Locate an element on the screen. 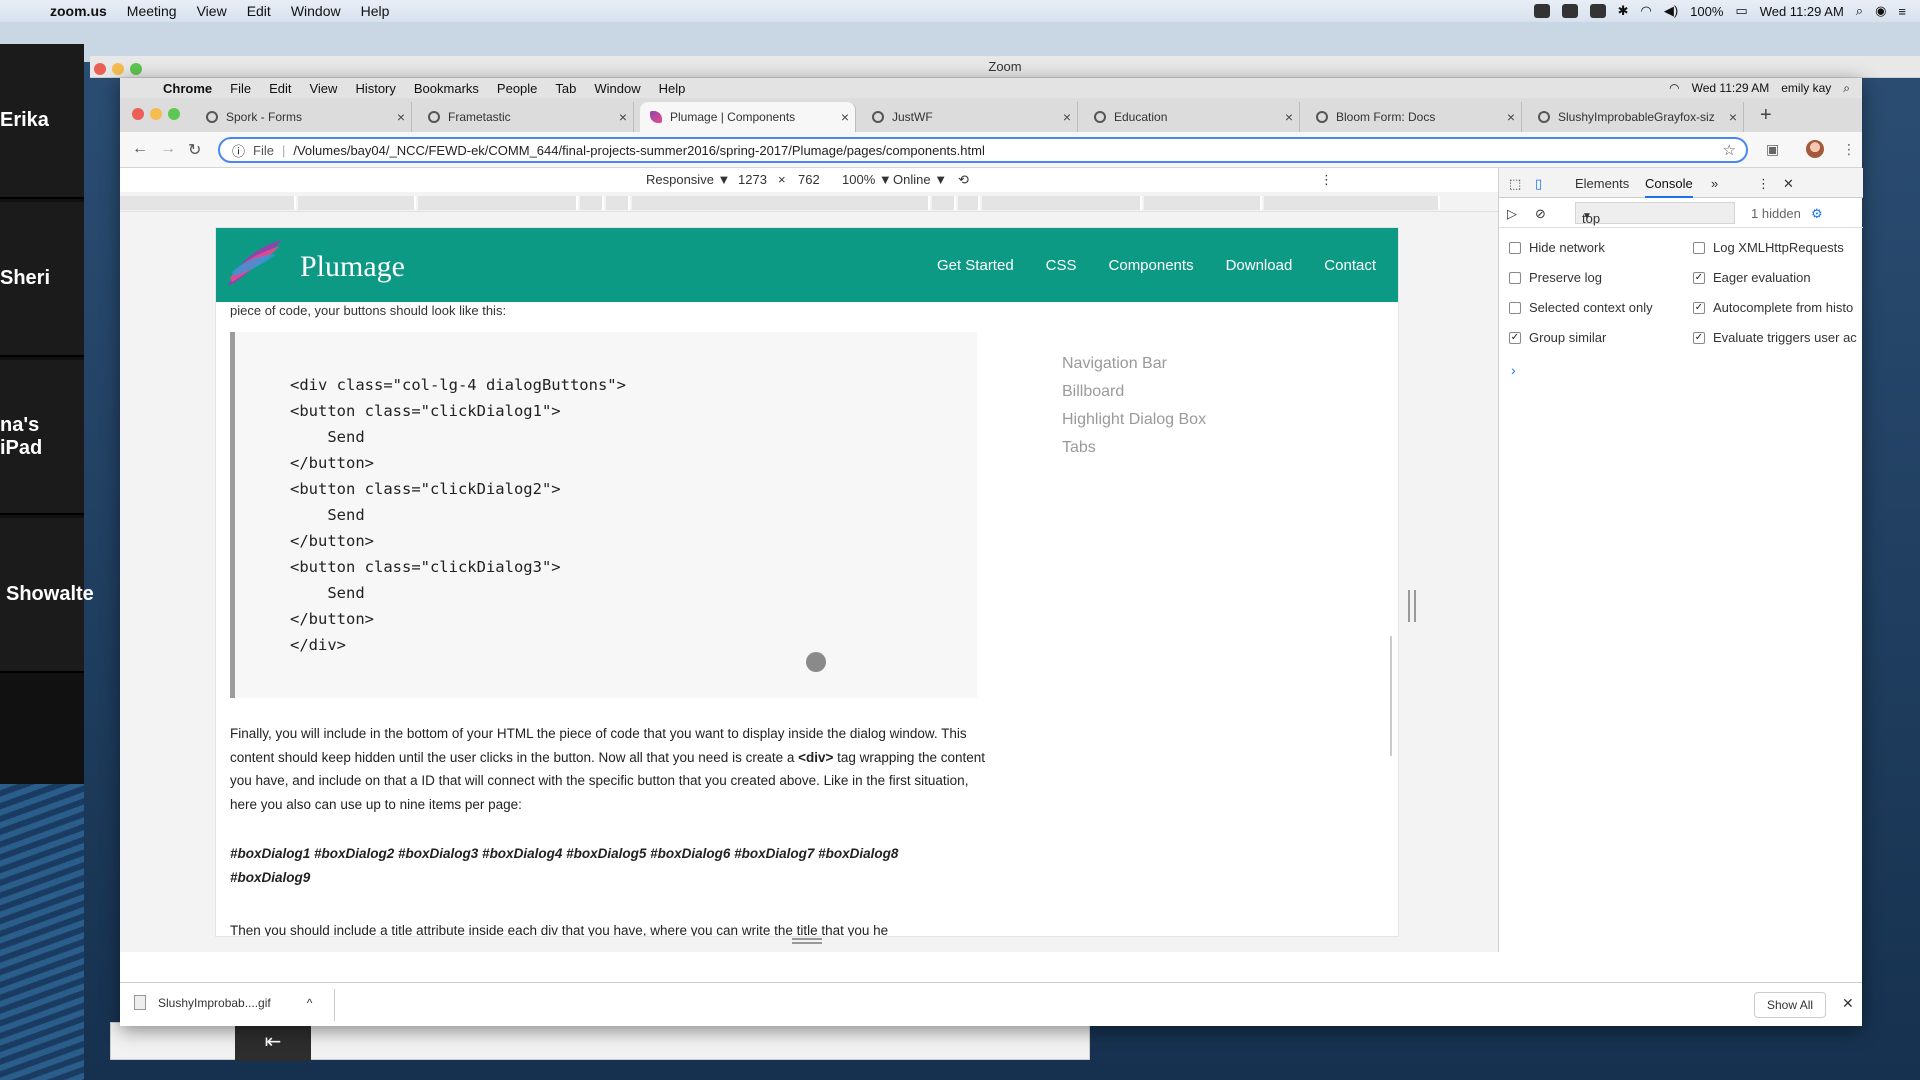  zoom-window-icon is located at coordinates (136, 69).